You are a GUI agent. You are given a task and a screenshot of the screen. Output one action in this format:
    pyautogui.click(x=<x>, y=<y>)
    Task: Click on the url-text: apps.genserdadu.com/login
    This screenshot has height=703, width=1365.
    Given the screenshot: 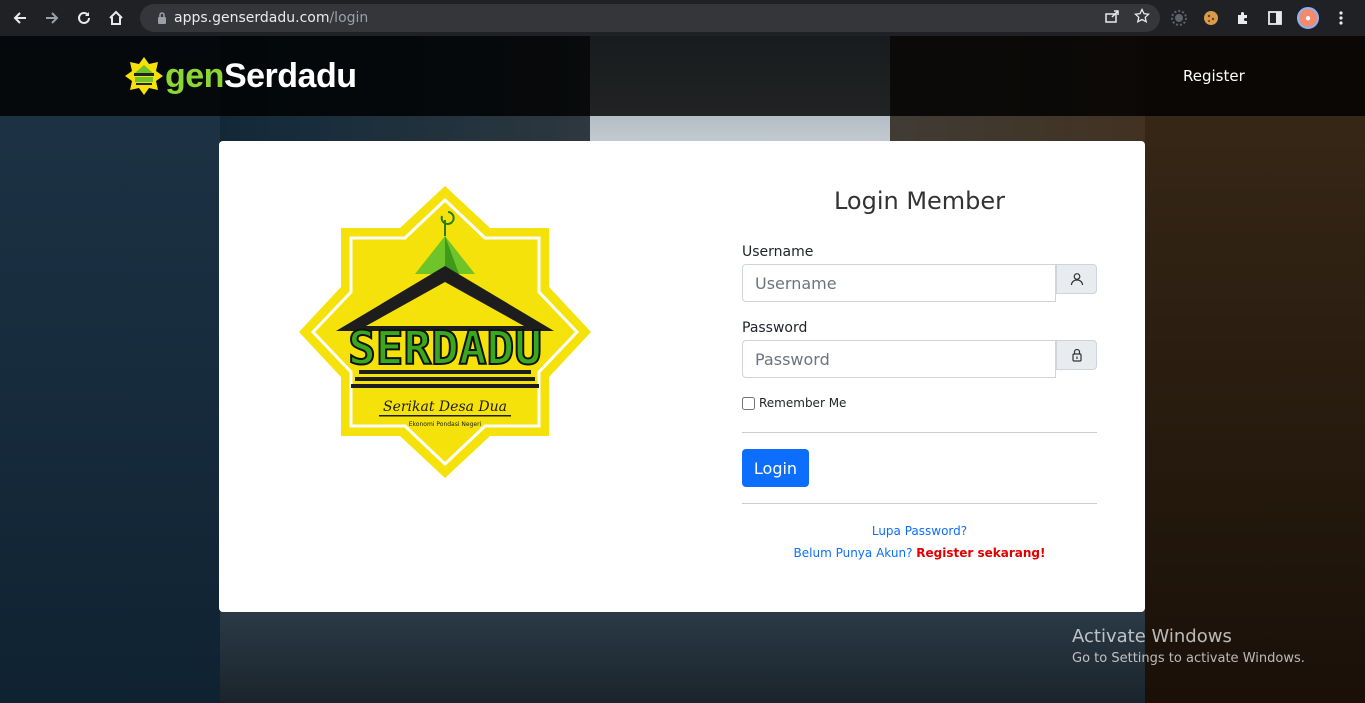 What is the action you would take?
    pyautogui.click(x=271, y=18)
    